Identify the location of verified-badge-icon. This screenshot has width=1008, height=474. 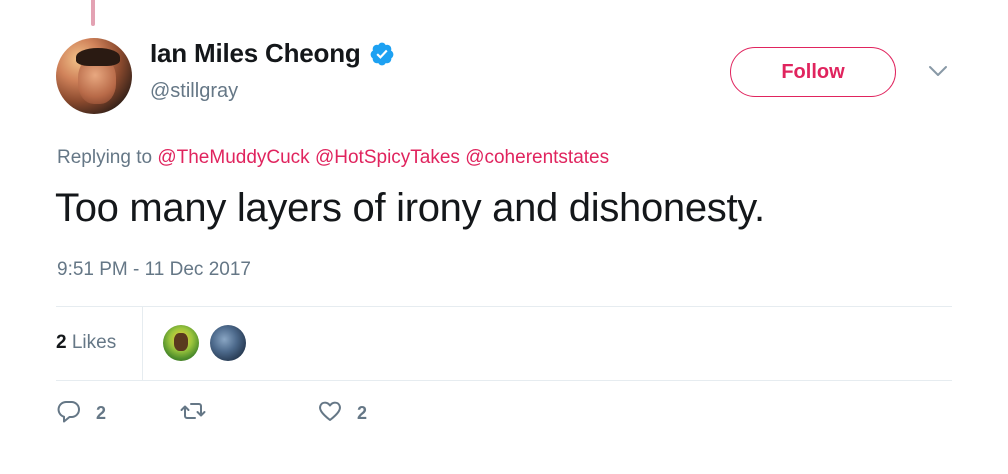
(382, 54).